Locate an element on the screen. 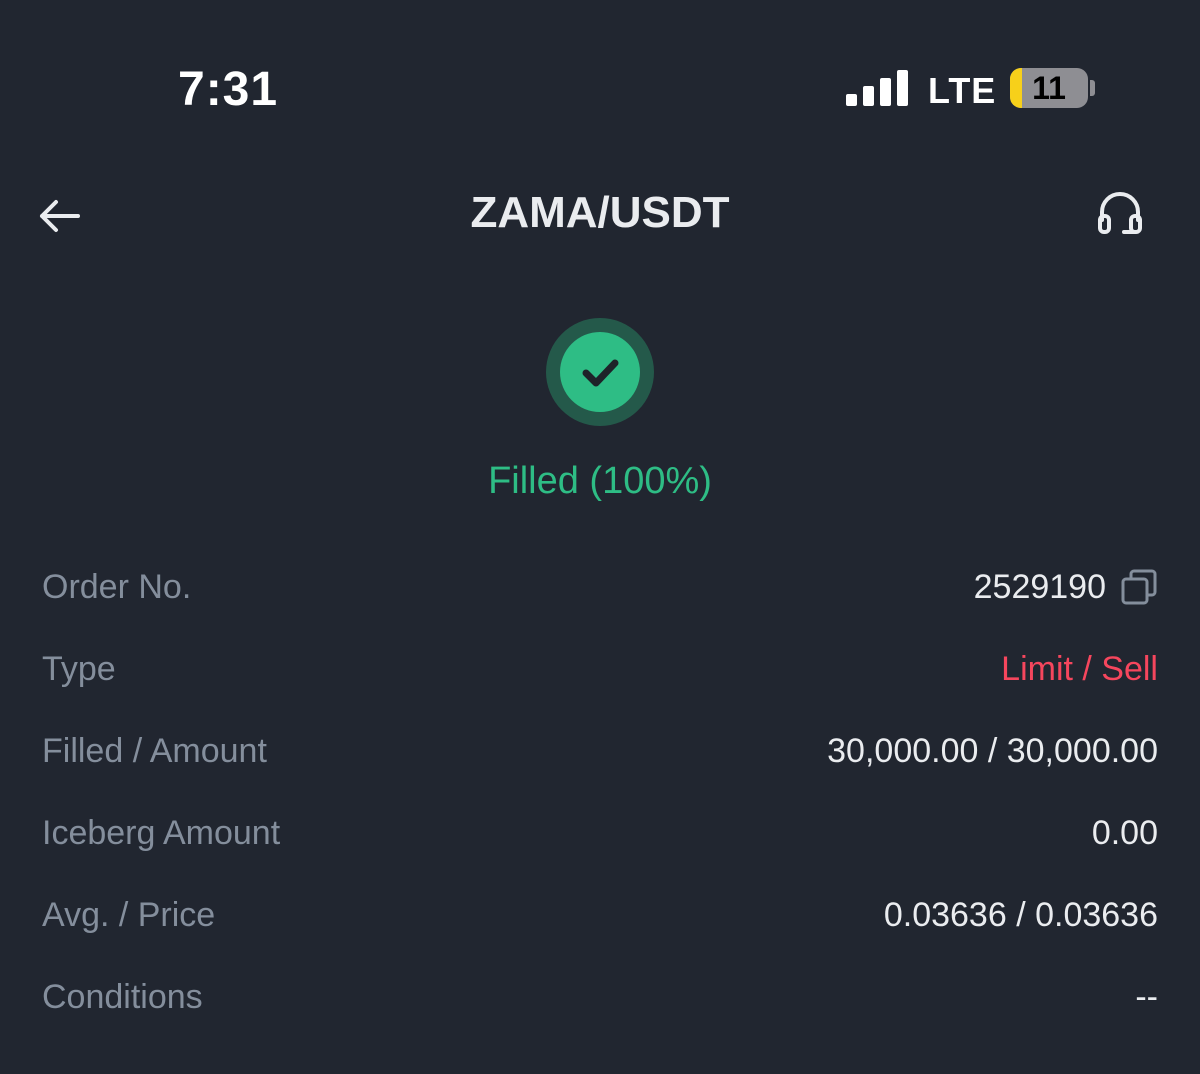  type-label: Type is located at coordinates (79, 668).